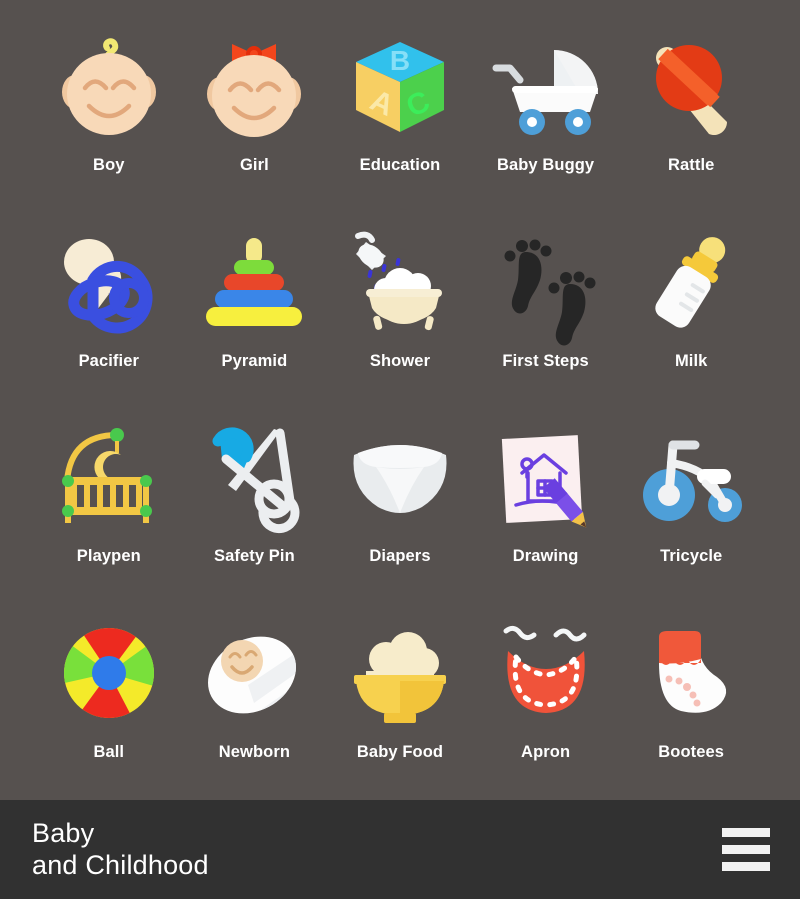  Describe the element at coordinates (545, 556) in the screenshot. I see `grid-item-label: Drawing` at that location.